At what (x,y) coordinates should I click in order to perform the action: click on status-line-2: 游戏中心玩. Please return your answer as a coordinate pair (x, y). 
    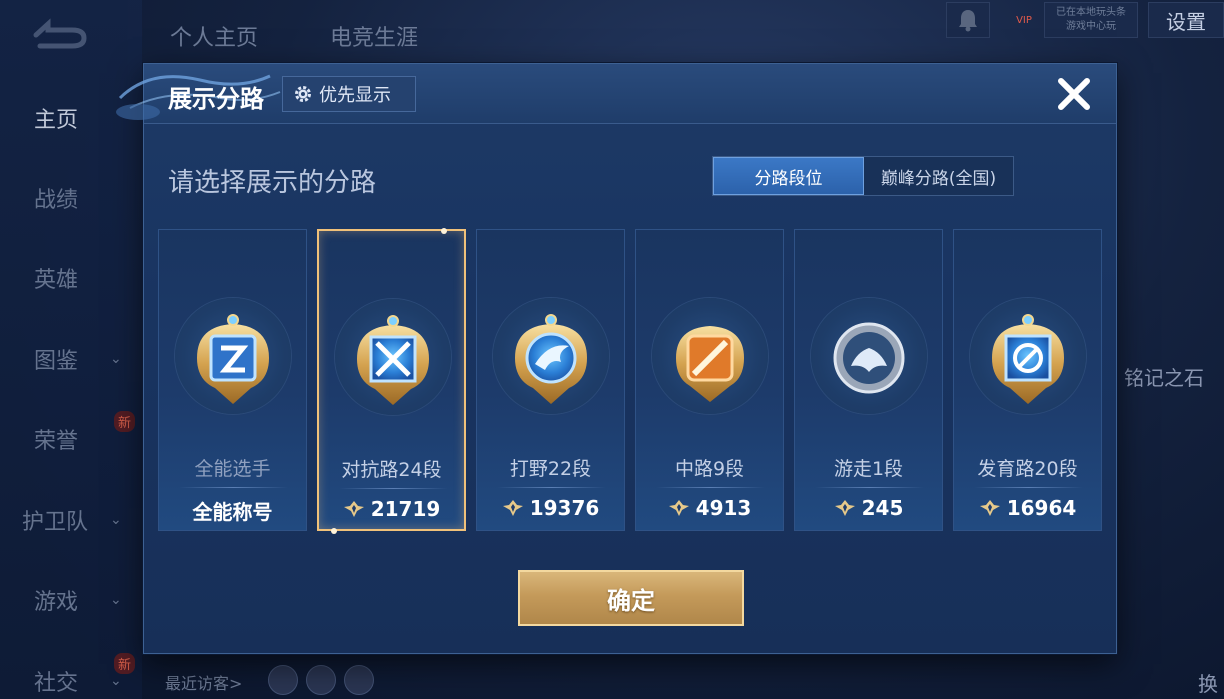
    Looking at the image, I should click on (1091, 26).